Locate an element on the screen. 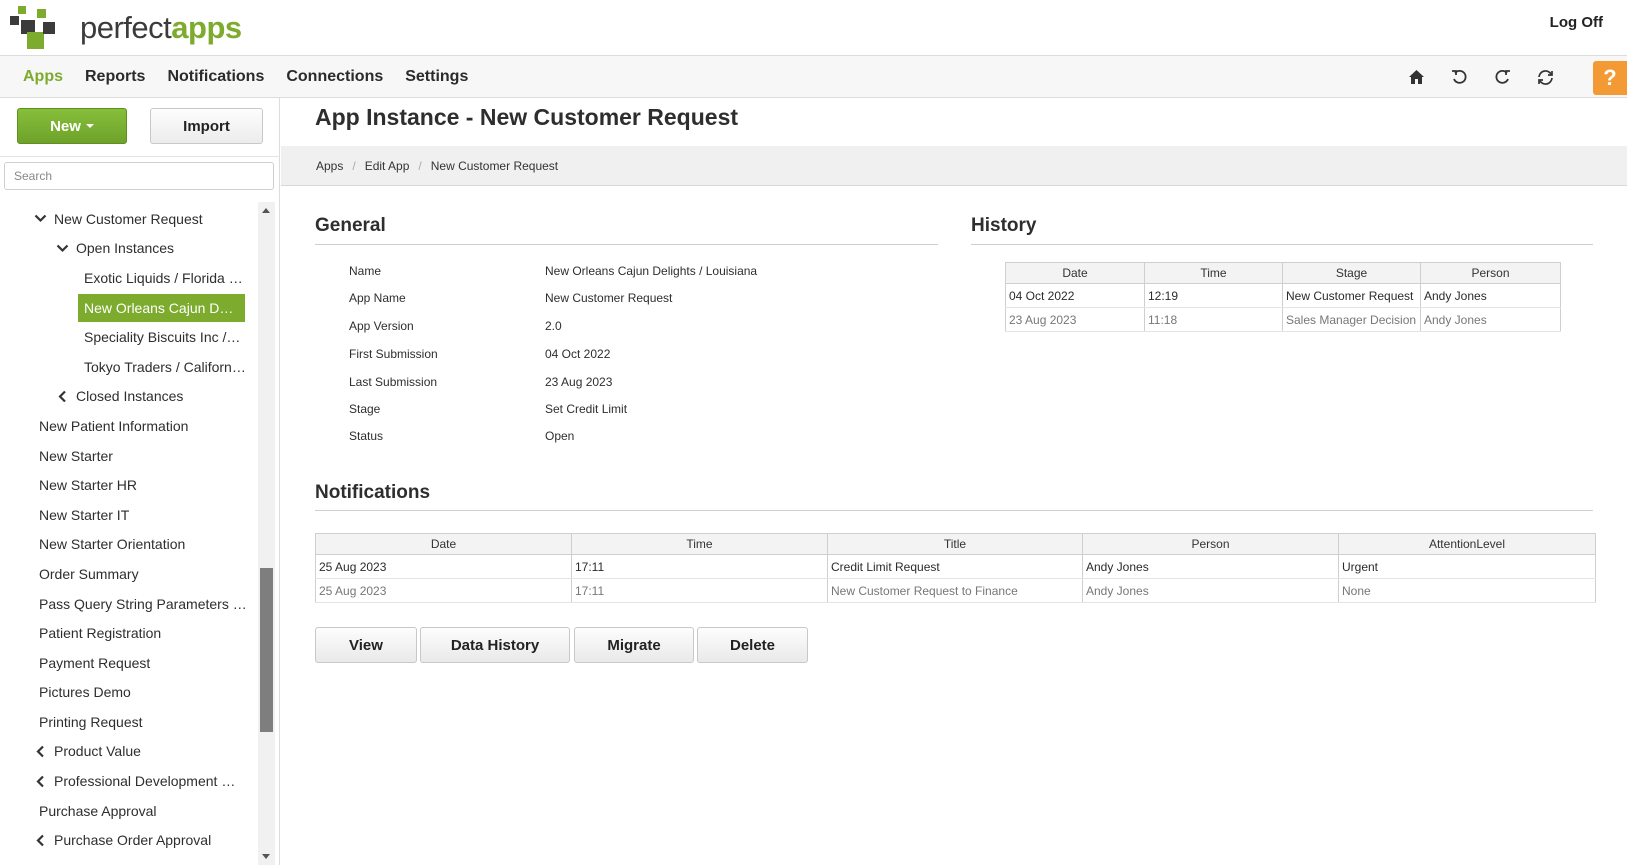  home-icon is located at coordinates (1416, 77).